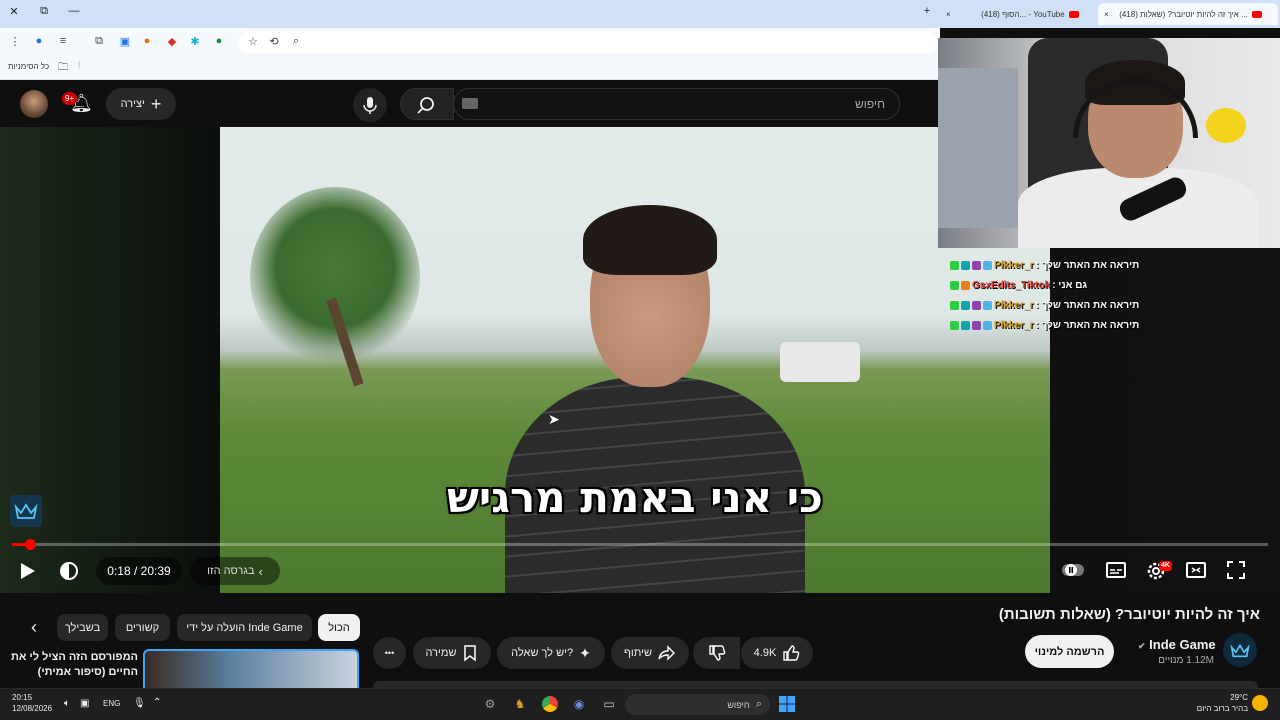  I want to click on save-button: שמירה, so click(452, 653).